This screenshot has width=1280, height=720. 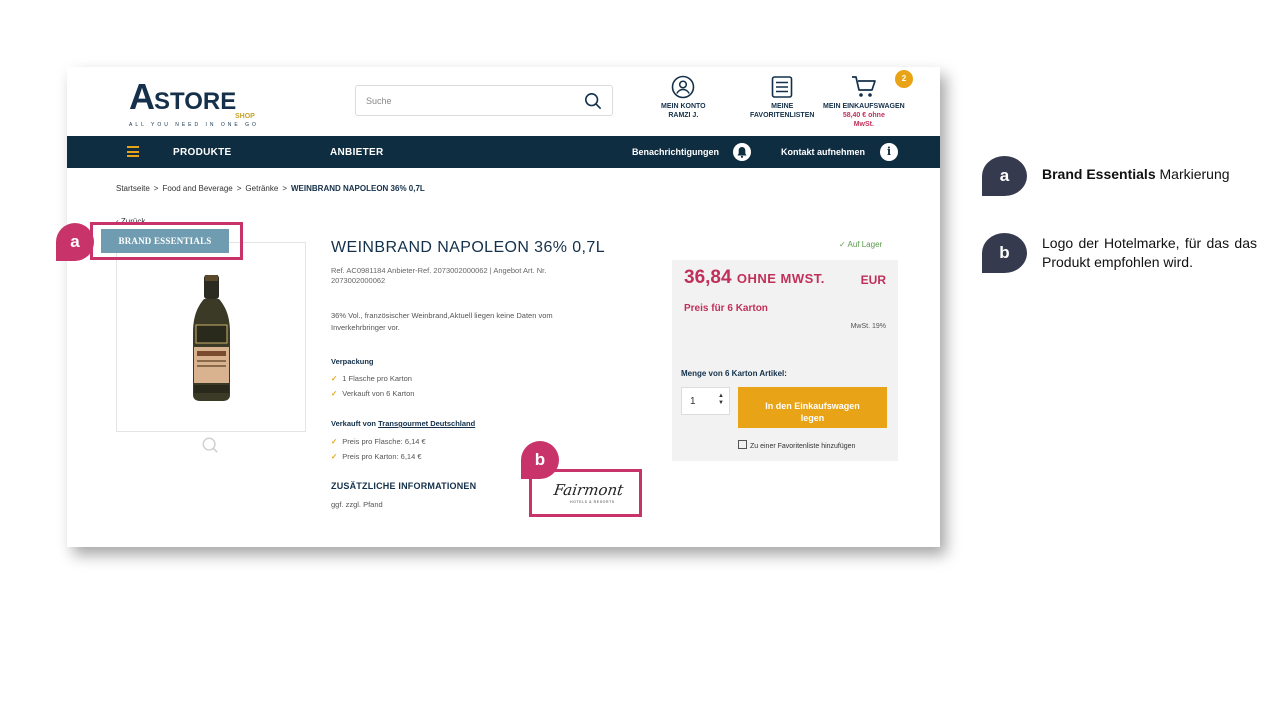 What do you see at coordinates (404, 486) in the screenshot?
I see `additional-info-title: ZUSÄTZLICHE INFORMATIONEN` at bounding box center [404, 486].